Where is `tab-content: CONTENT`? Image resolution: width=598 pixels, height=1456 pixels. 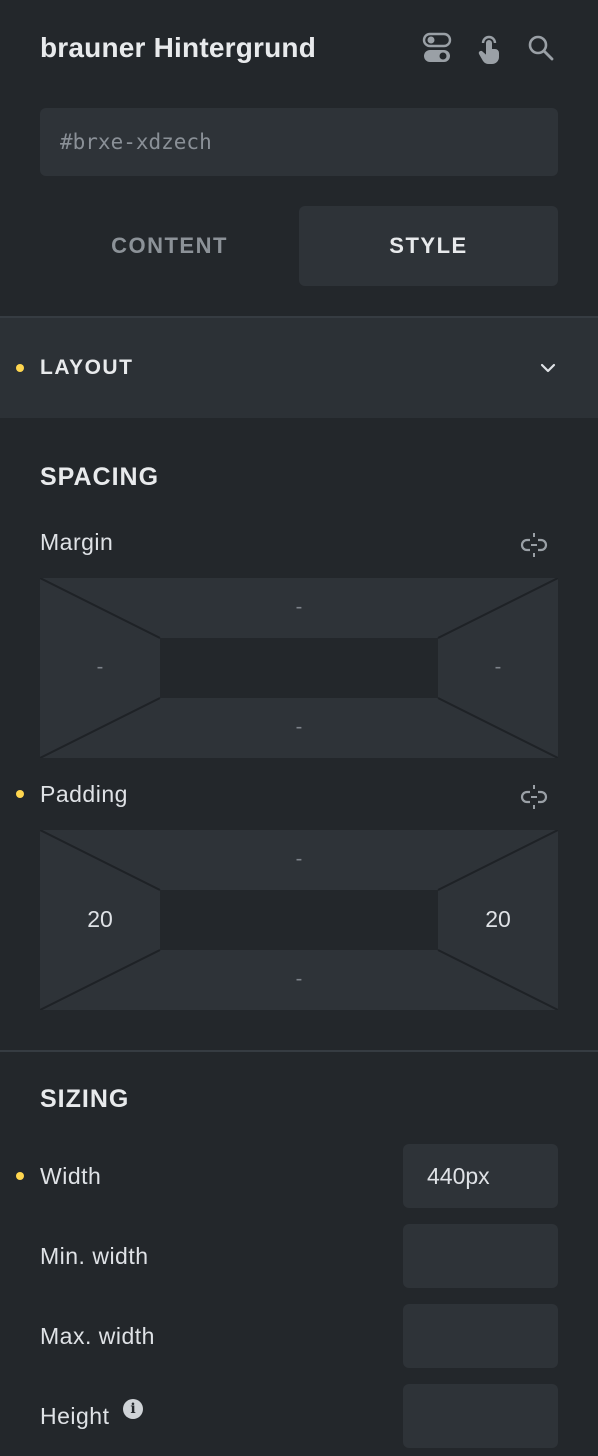
tab-content: CONTENT is located at coordinates (169, 246).